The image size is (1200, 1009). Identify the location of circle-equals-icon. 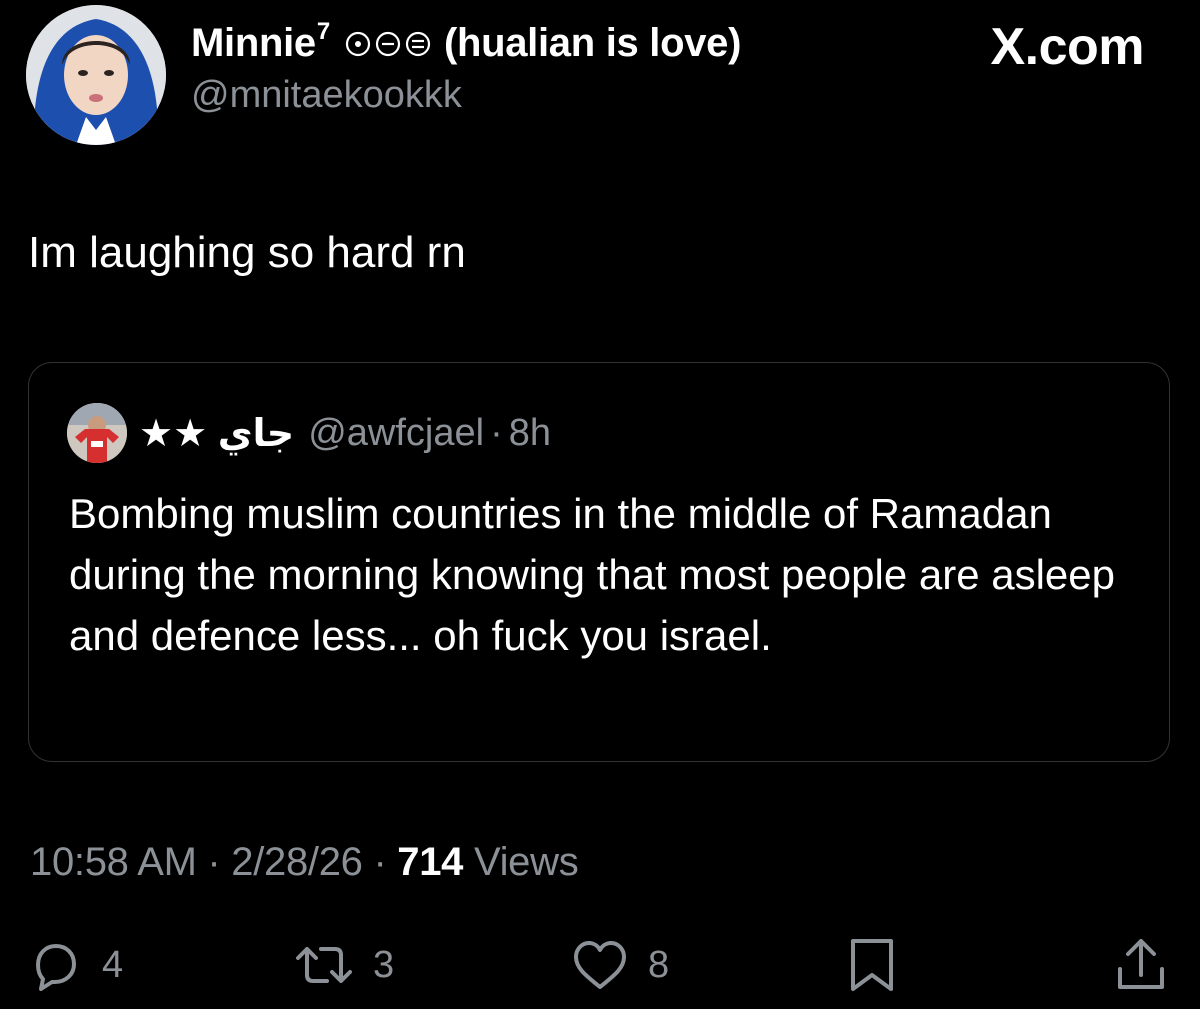
(418, 43).